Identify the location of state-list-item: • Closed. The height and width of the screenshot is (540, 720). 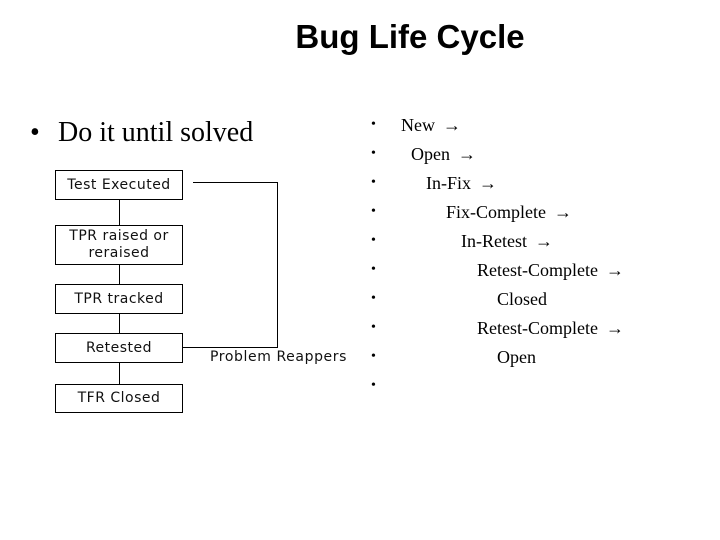
(459, 300).